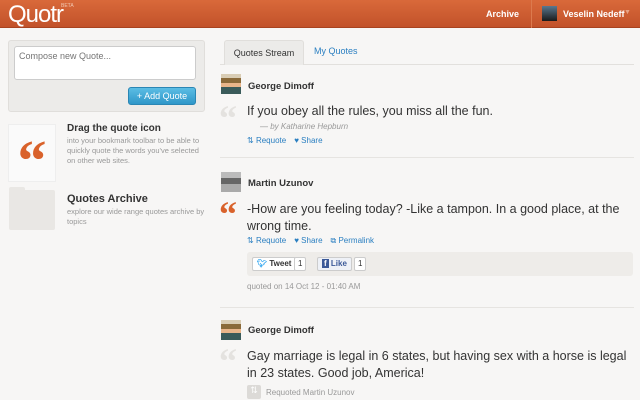 This screenshot has height=400, width=640. Describe the element at coordinates (264, 52) in the screenshot. I see `tab-quotes-stream: Quotes Stream` at that location.